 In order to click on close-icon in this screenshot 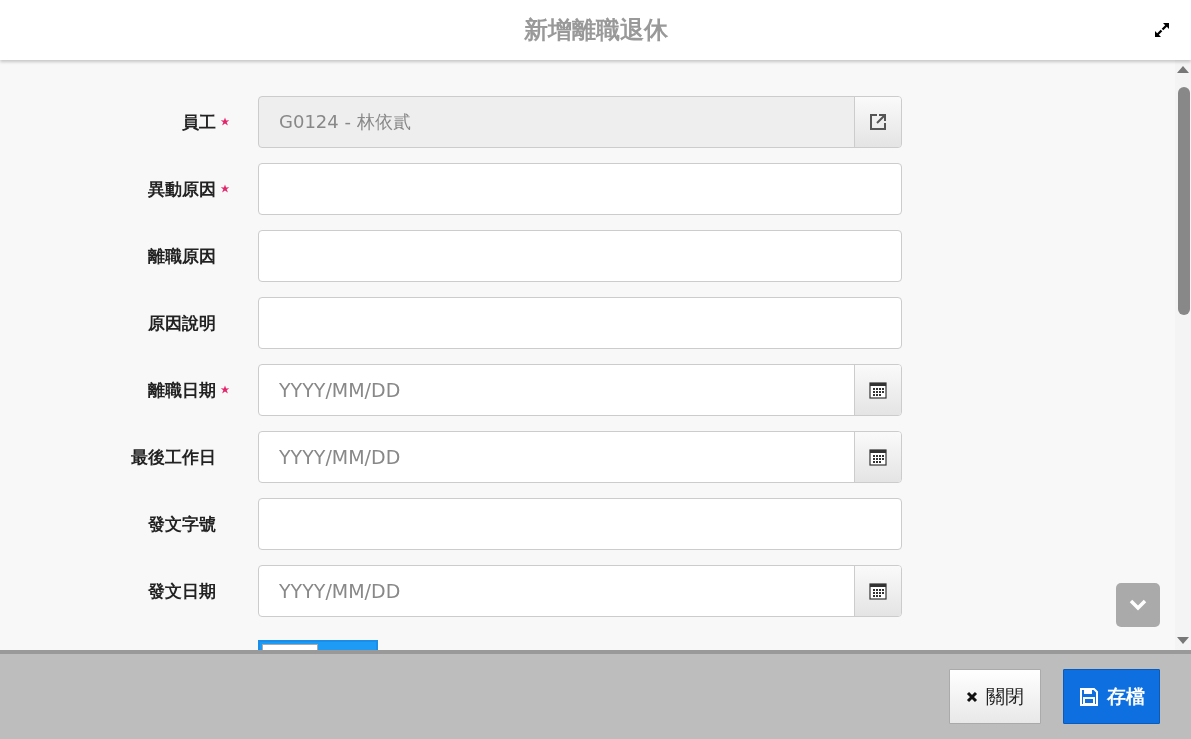, I will do `click(972, 696)`.